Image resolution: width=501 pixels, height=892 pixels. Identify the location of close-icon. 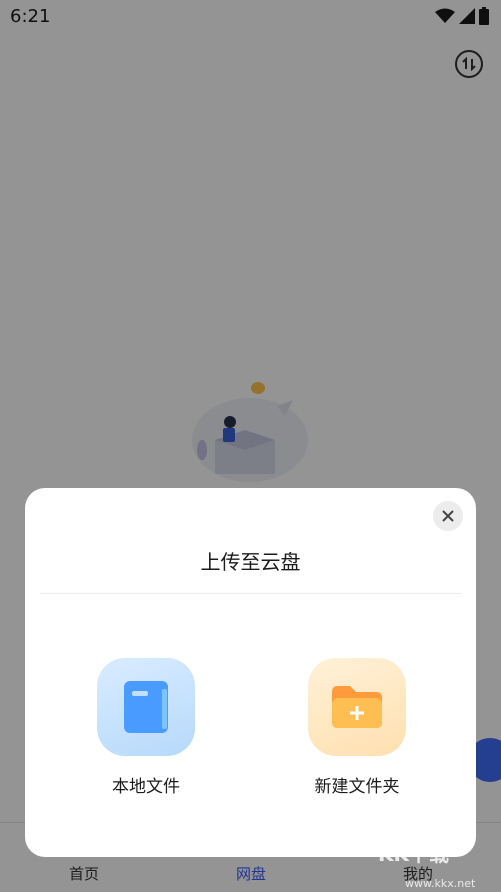
(448, 516).